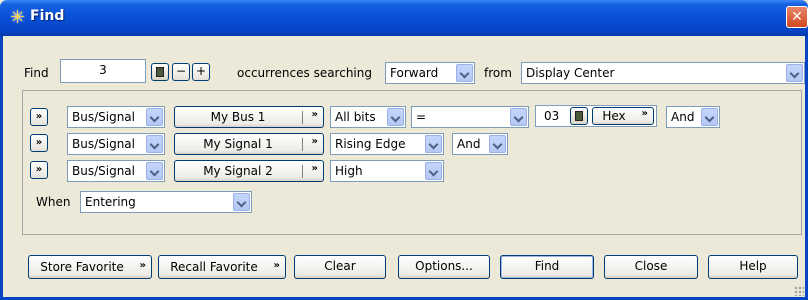 The width and height of the screenshot is (808, 300). Describe the element at coordinates (552, 116) in the screenshot. I see `row1-value-text: 03` at that location.